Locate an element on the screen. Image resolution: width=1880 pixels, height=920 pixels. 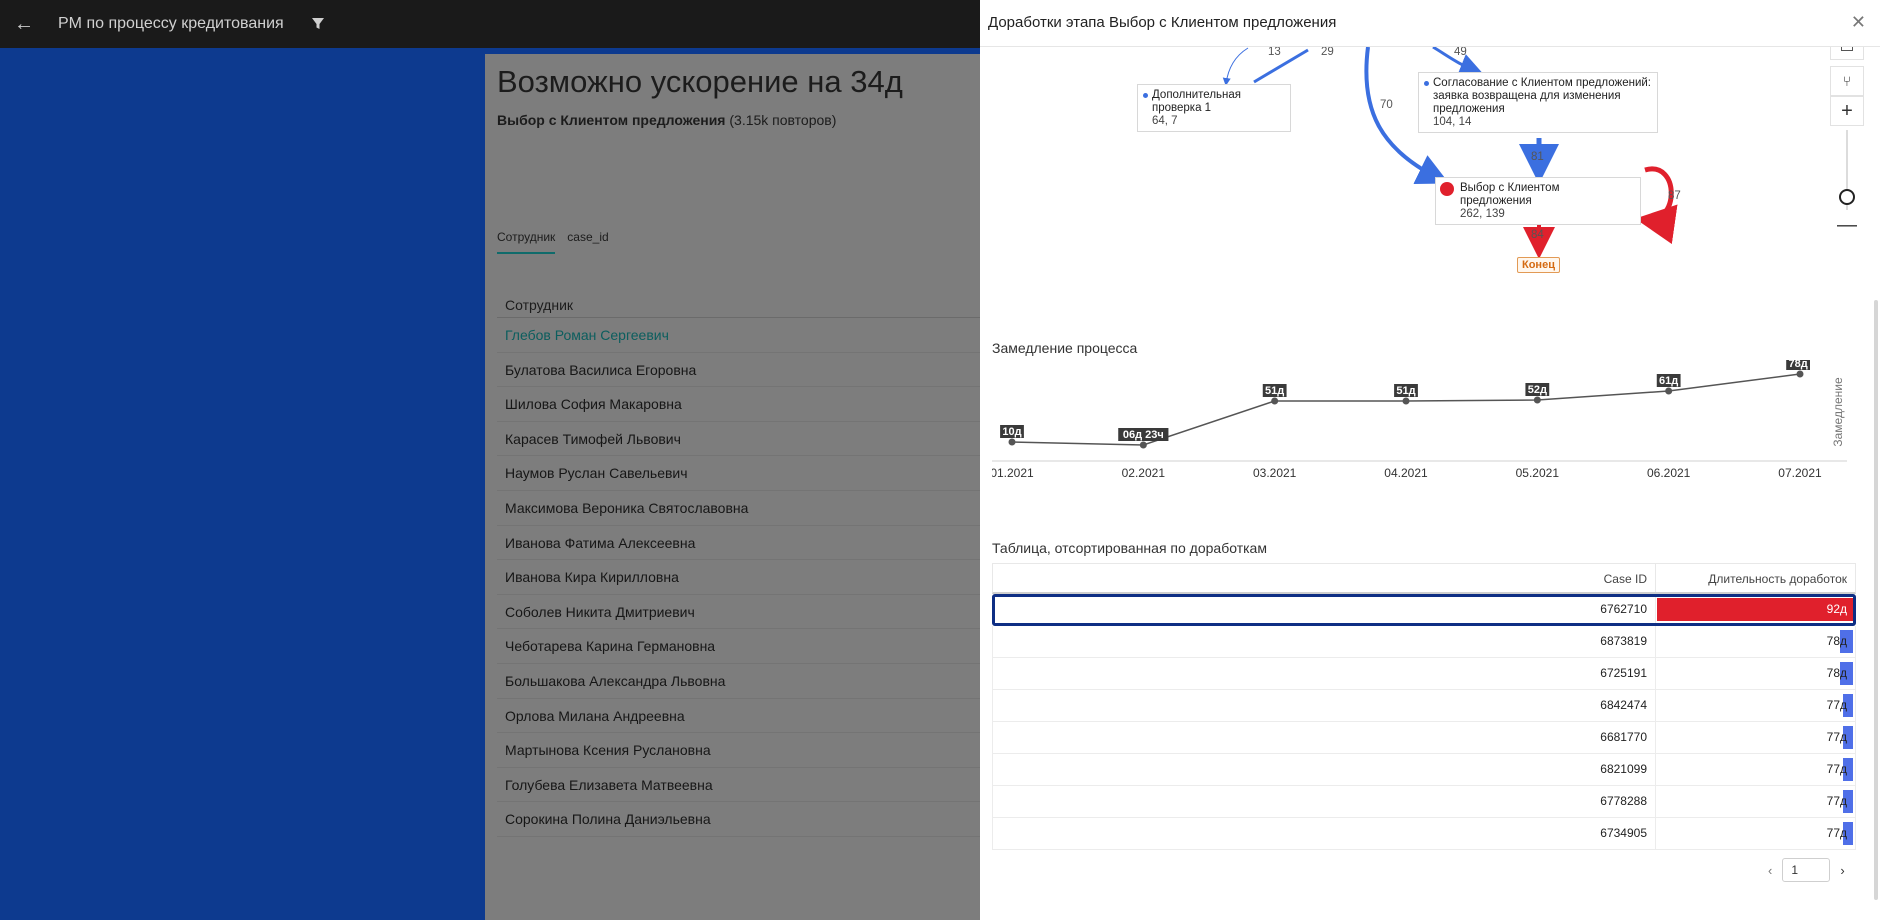
case-id-cell: 6734905 is located at coordinates (1324, 833).